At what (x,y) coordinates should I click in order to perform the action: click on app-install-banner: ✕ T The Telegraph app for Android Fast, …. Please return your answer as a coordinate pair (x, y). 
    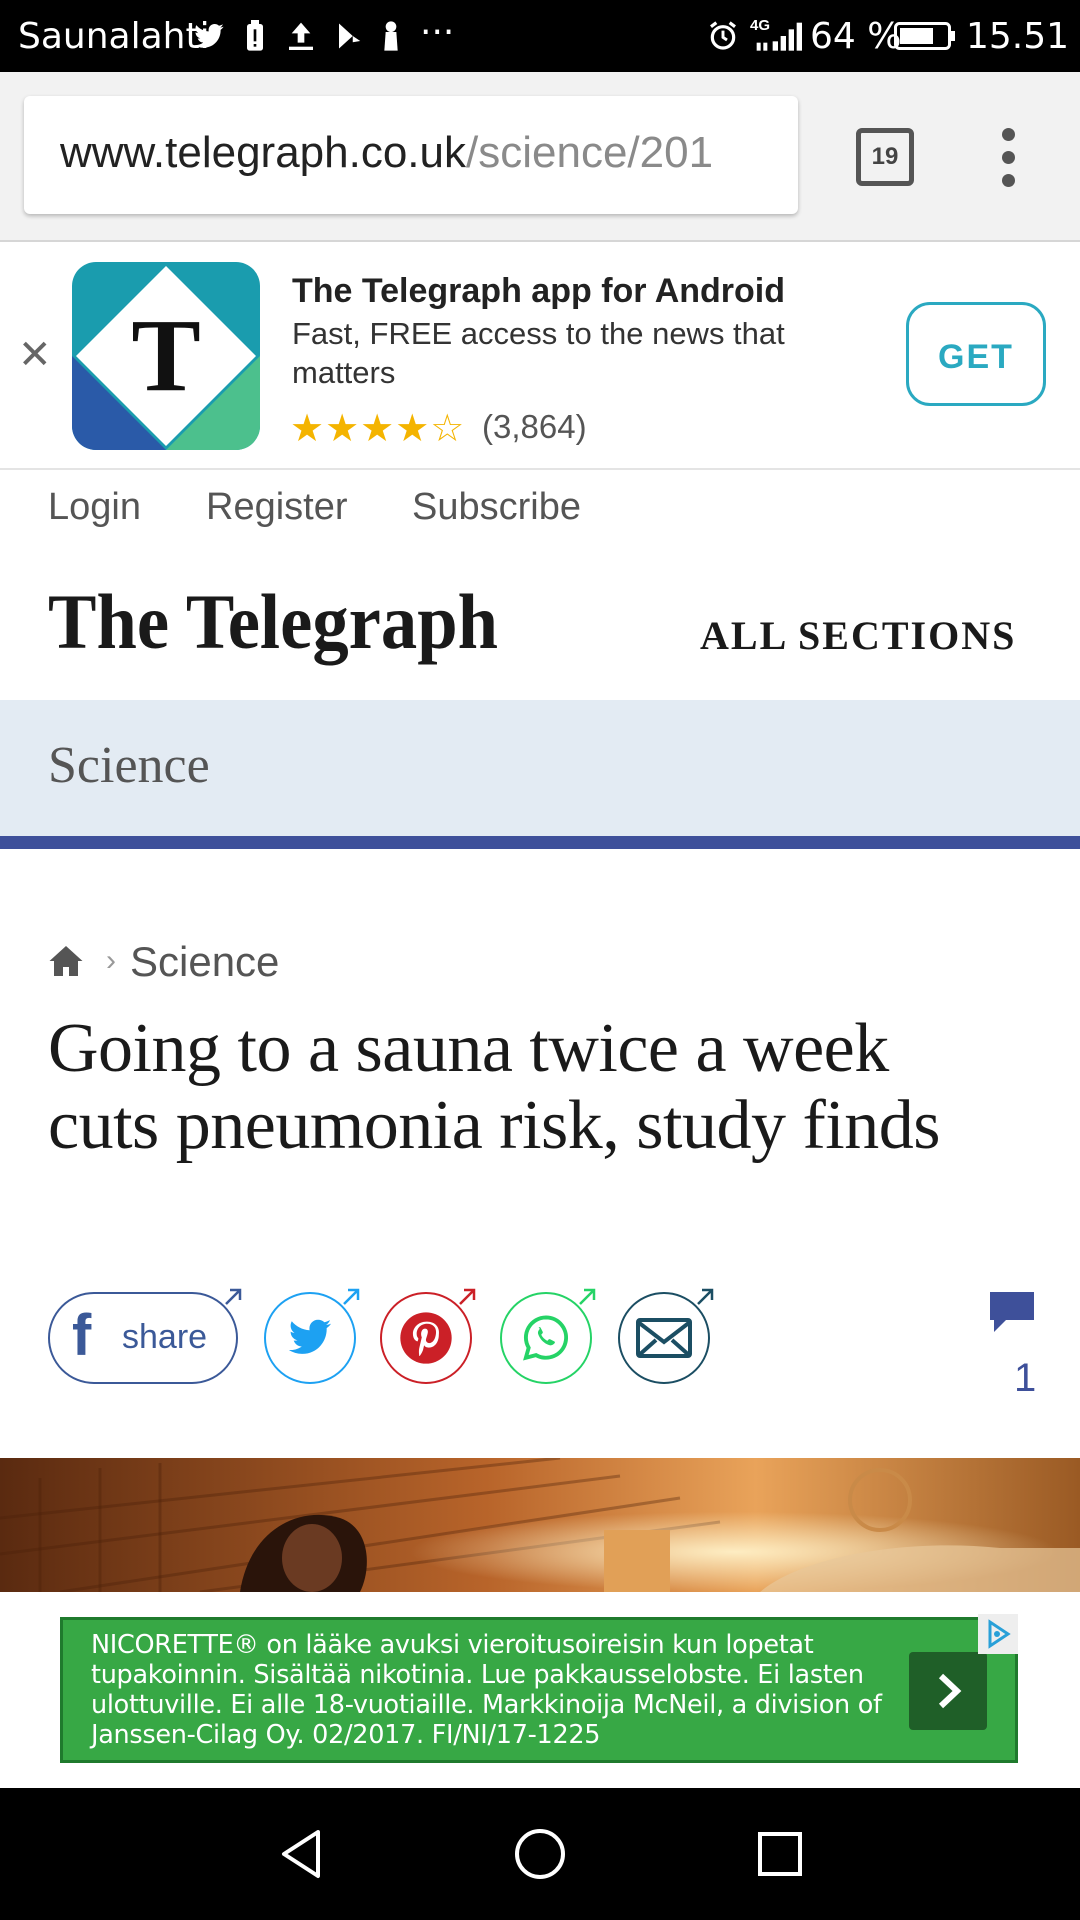
    Looking at the image, I should click on (540, 356).